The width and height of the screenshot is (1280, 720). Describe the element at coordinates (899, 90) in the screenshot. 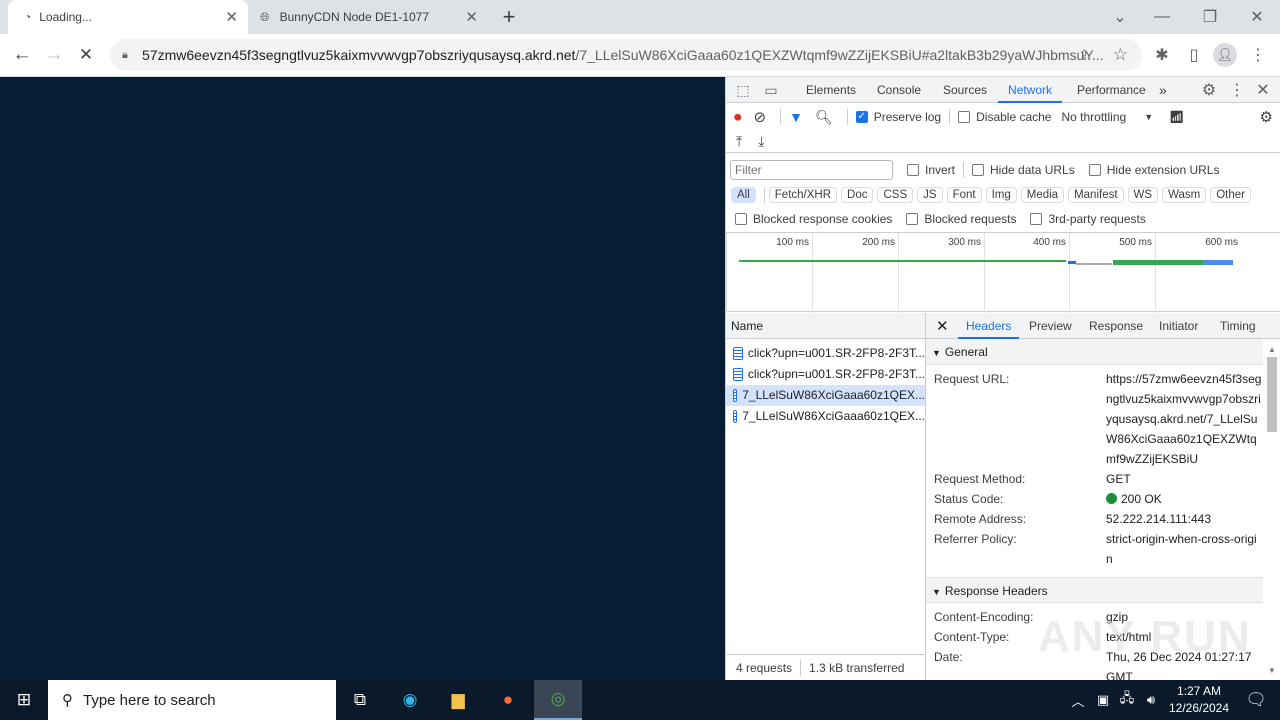

I see `devtools-tab-console: Console` at that location.